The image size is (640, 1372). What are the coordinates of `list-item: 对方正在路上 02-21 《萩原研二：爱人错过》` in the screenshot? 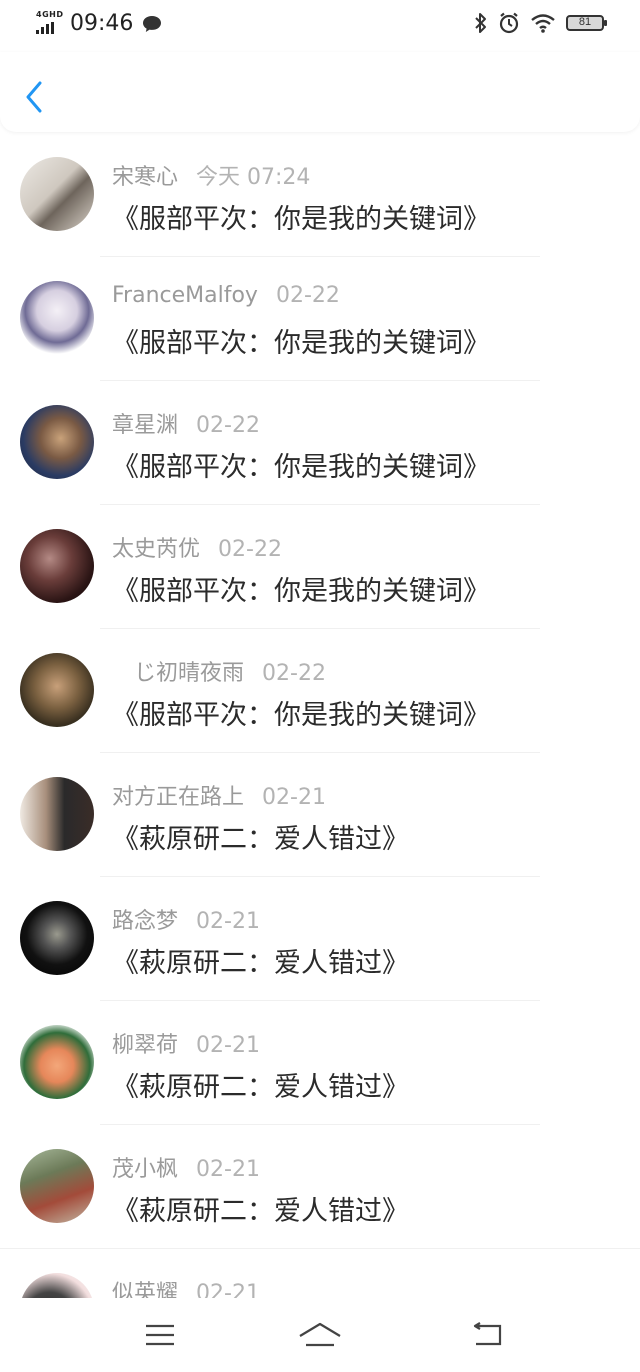 It's located at (320, 815).